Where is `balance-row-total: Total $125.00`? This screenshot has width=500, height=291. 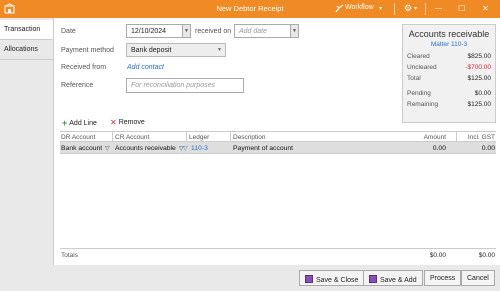 balance-row-total: Total $125.00 is located at coordinates (449, 79).